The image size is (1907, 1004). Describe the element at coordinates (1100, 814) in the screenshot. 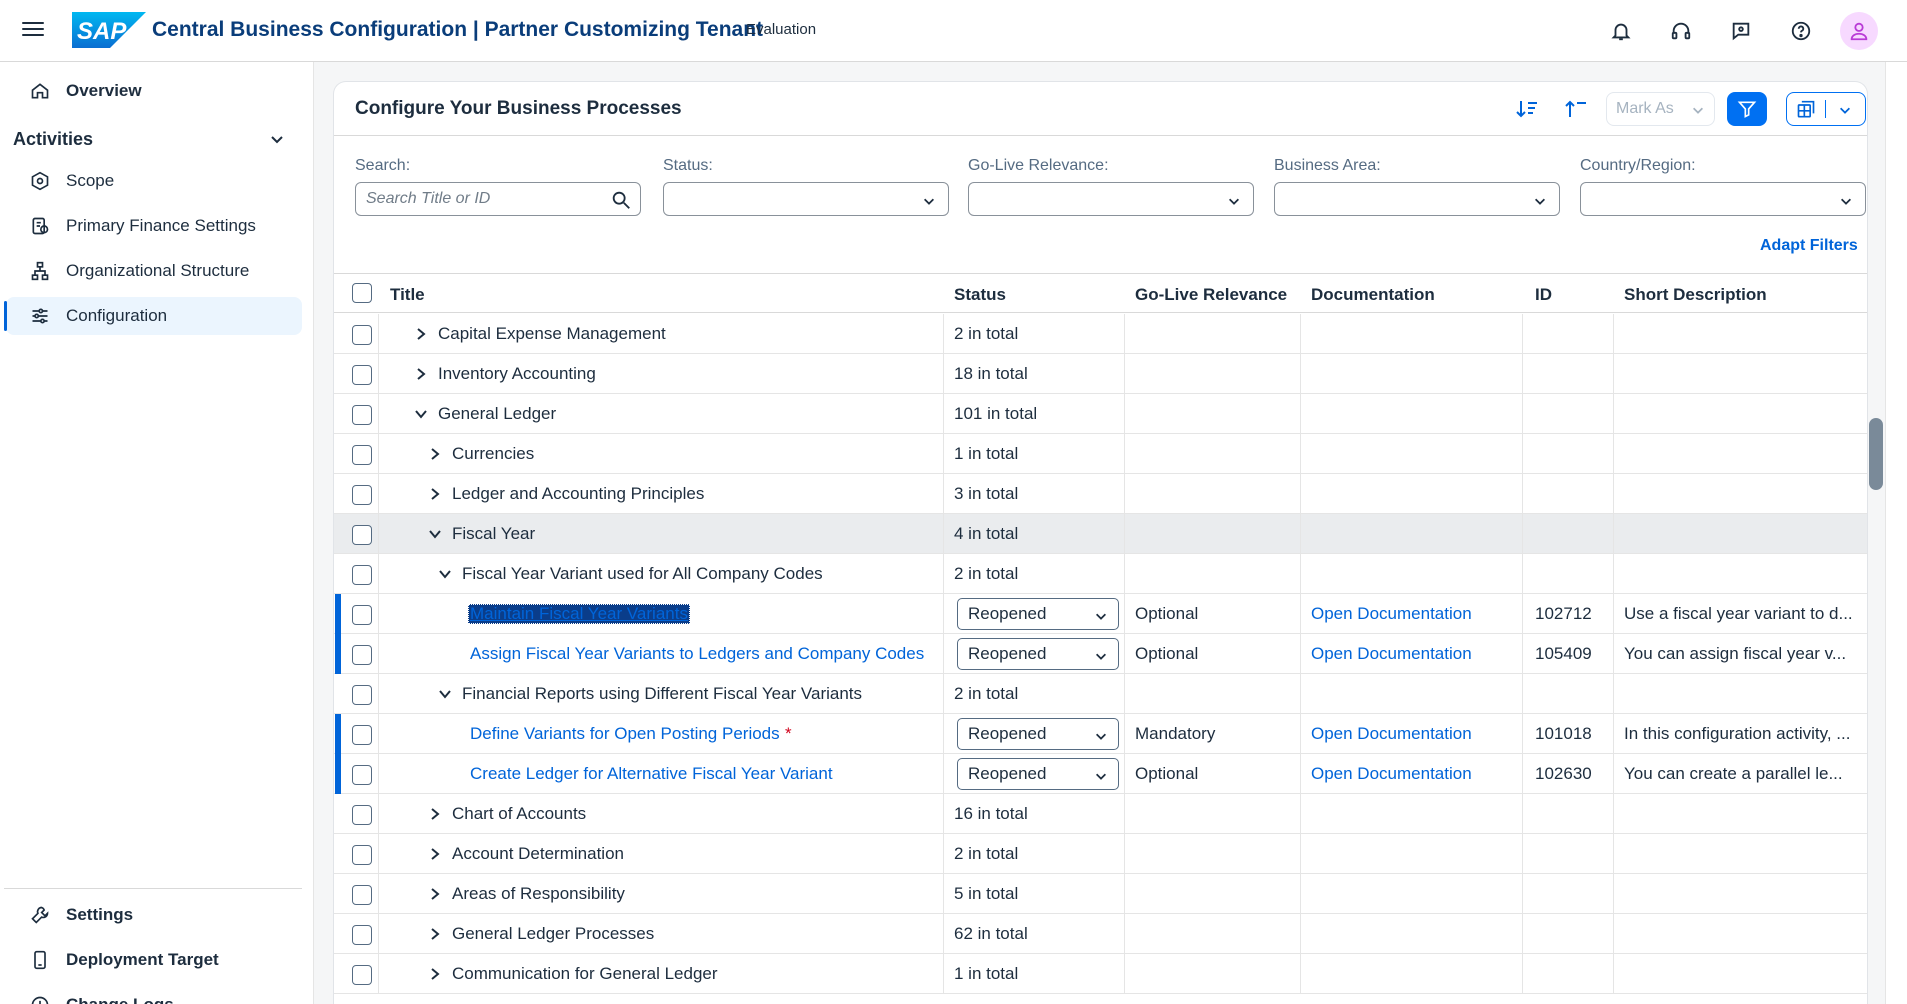

I see `table-row: Chart of Accounts 16 in total` at that location.